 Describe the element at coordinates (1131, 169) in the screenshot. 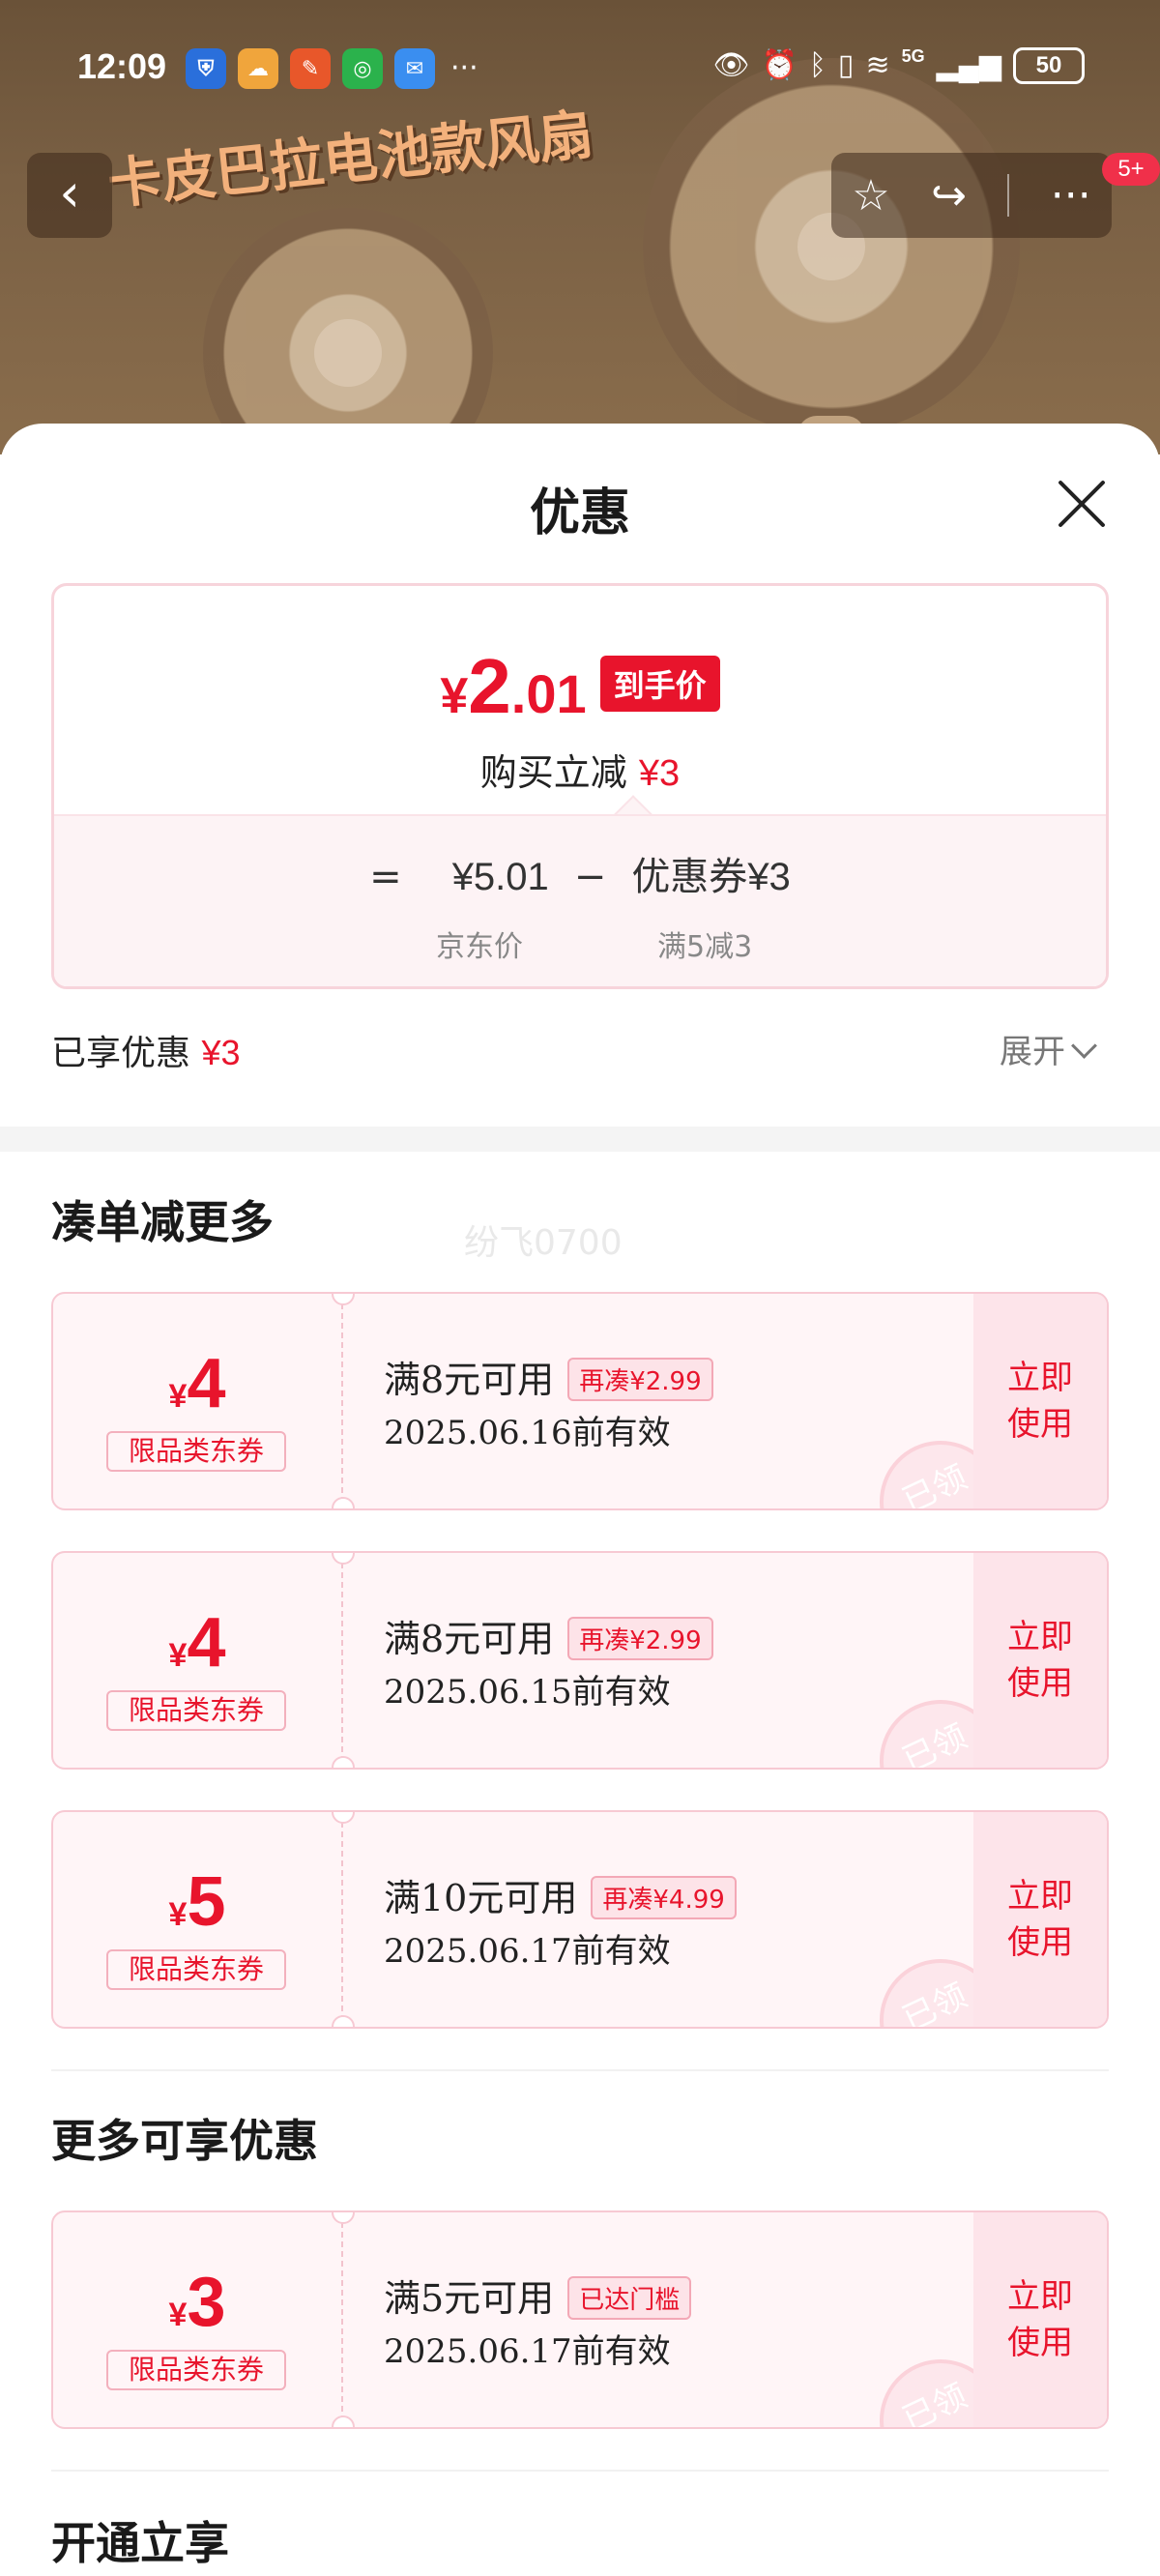

I see `message-badge: 5+` at that location.